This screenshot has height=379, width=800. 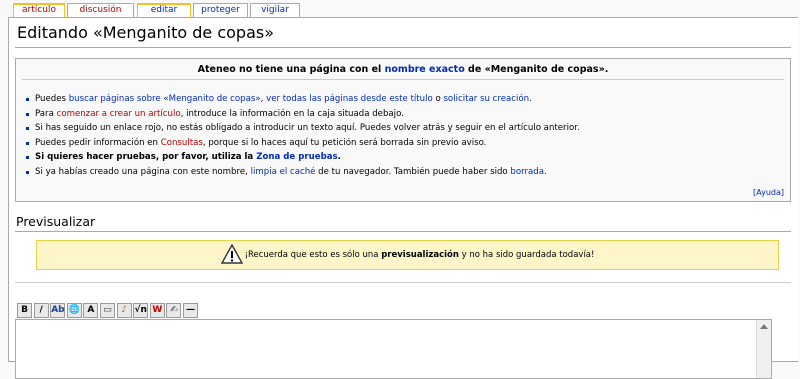 What do you see at coordinates (527, 172) in the screenshot?
I see `notice-link: borrada` at bounding box center [527, 172].